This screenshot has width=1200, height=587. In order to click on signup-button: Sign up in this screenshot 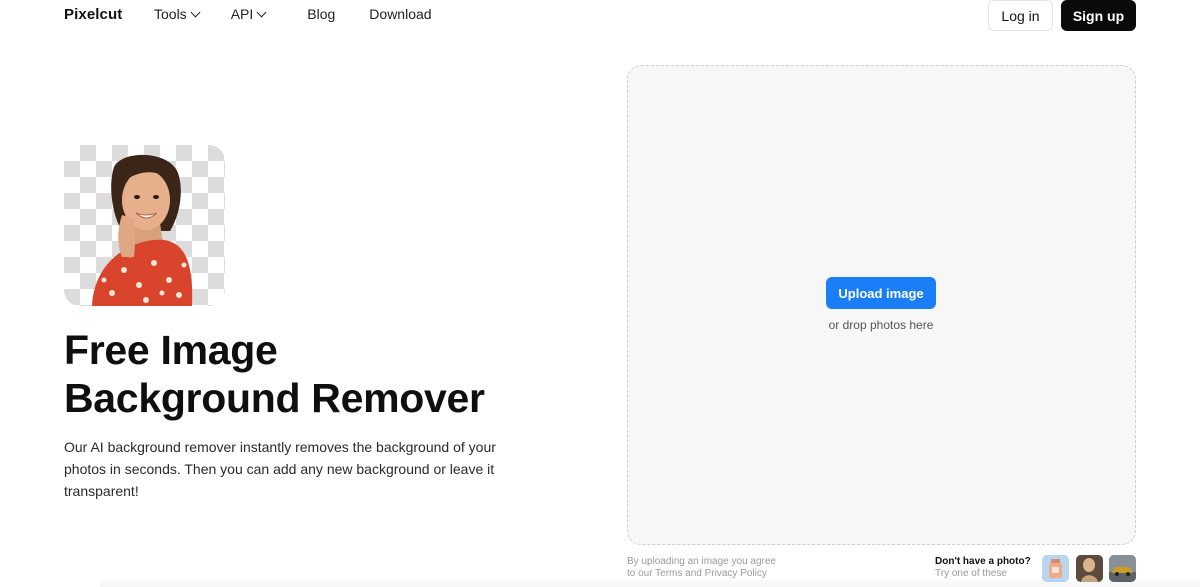, I will do `click(1098, 15)`.